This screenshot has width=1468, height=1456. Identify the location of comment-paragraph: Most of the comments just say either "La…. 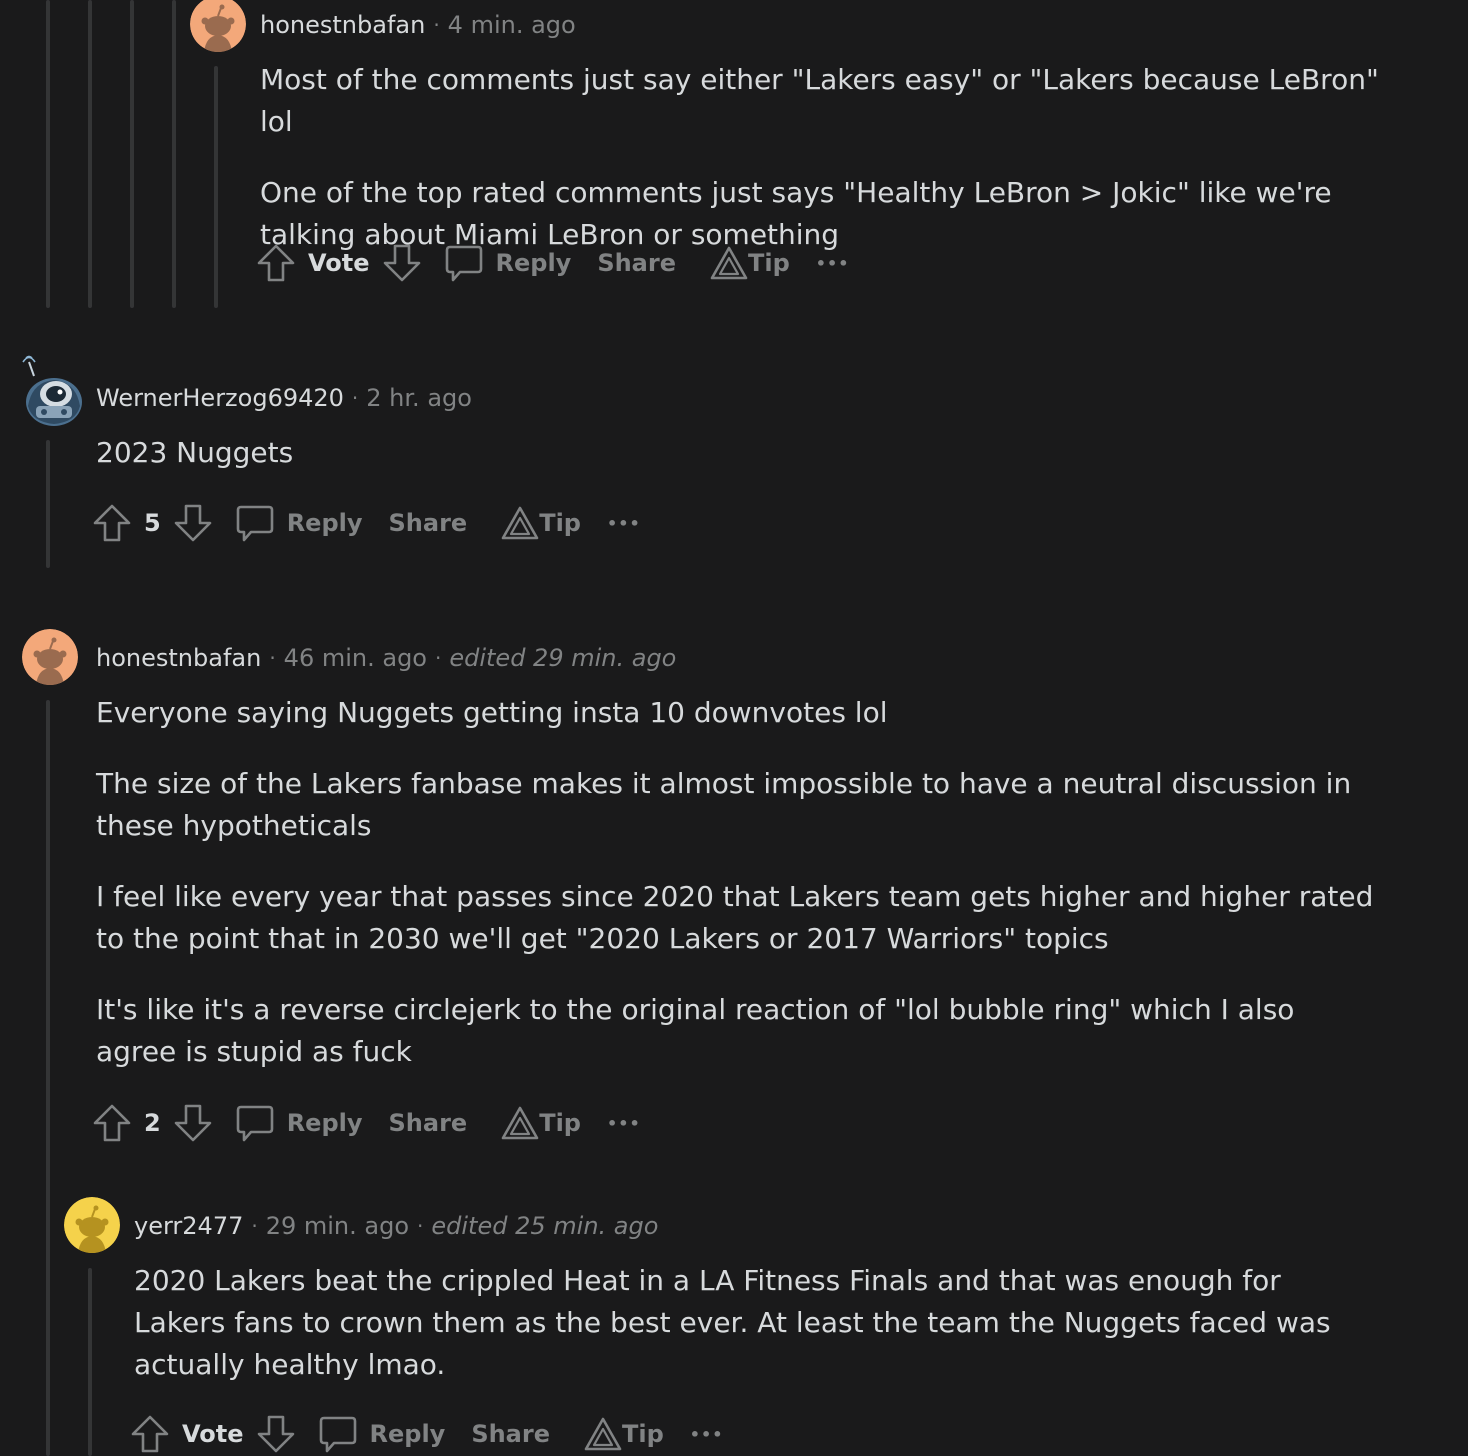
(819, 100).